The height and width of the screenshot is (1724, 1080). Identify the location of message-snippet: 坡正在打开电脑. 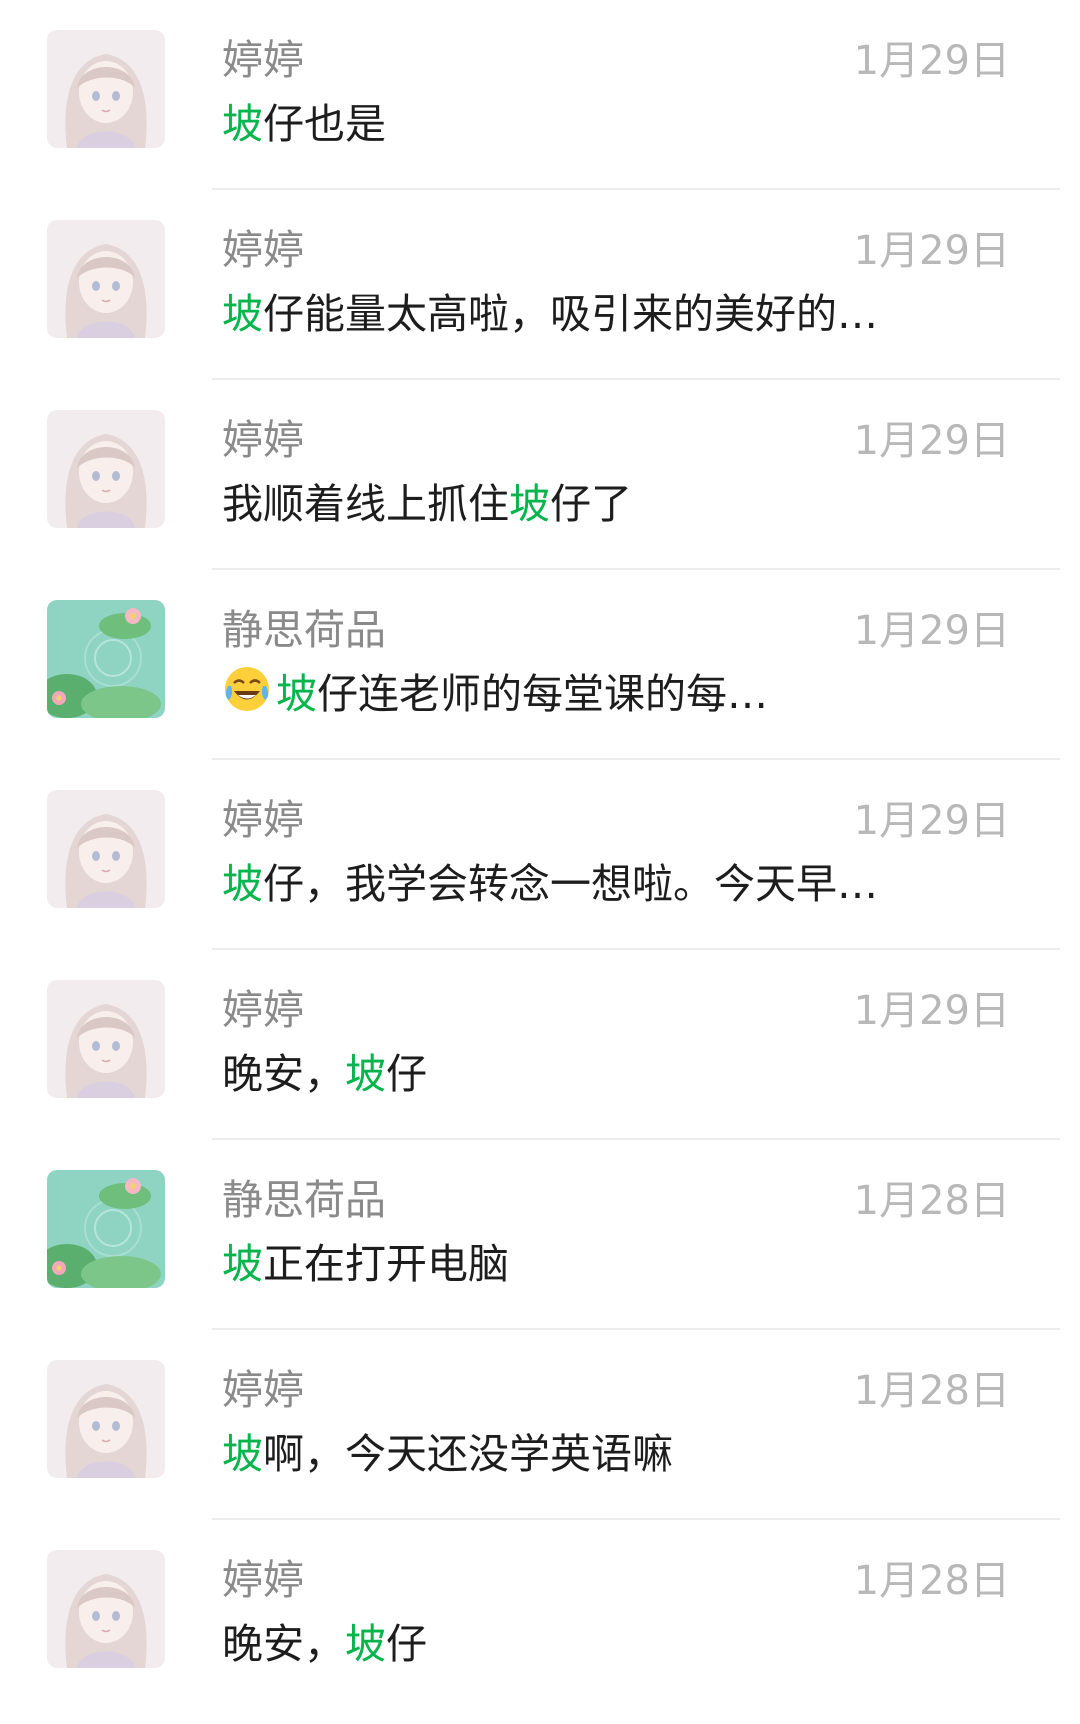
(365, 1260).